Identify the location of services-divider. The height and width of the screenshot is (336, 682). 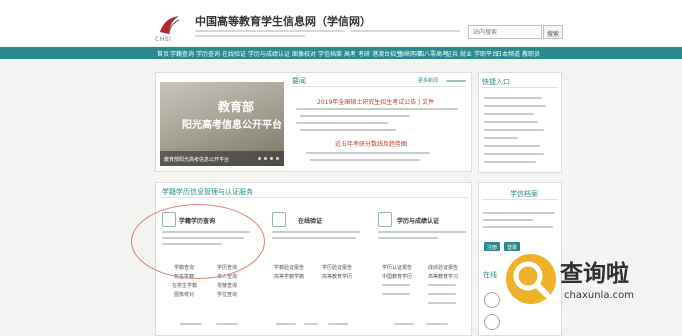
(314, 197).